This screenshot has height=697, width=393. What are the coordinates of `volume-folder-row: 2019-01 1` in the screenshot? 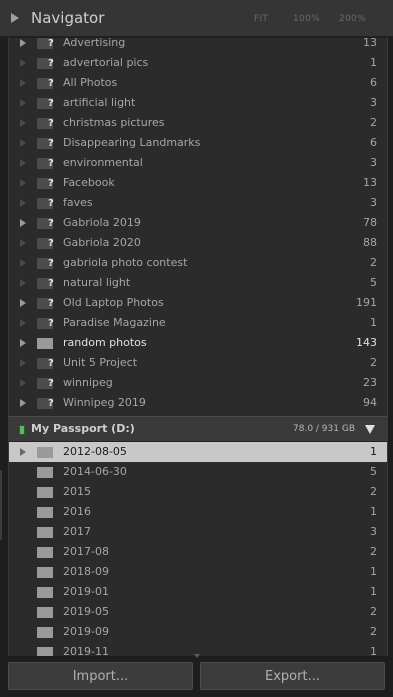 It's located at (198, 592).